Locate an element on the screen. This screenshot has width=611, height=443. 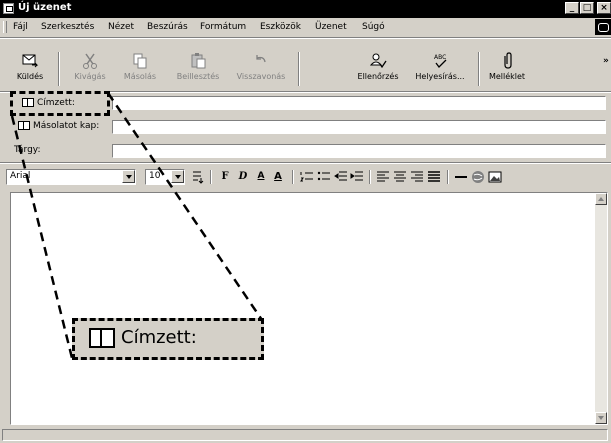
numbered-list-icon is located at coordinates (307, 177).